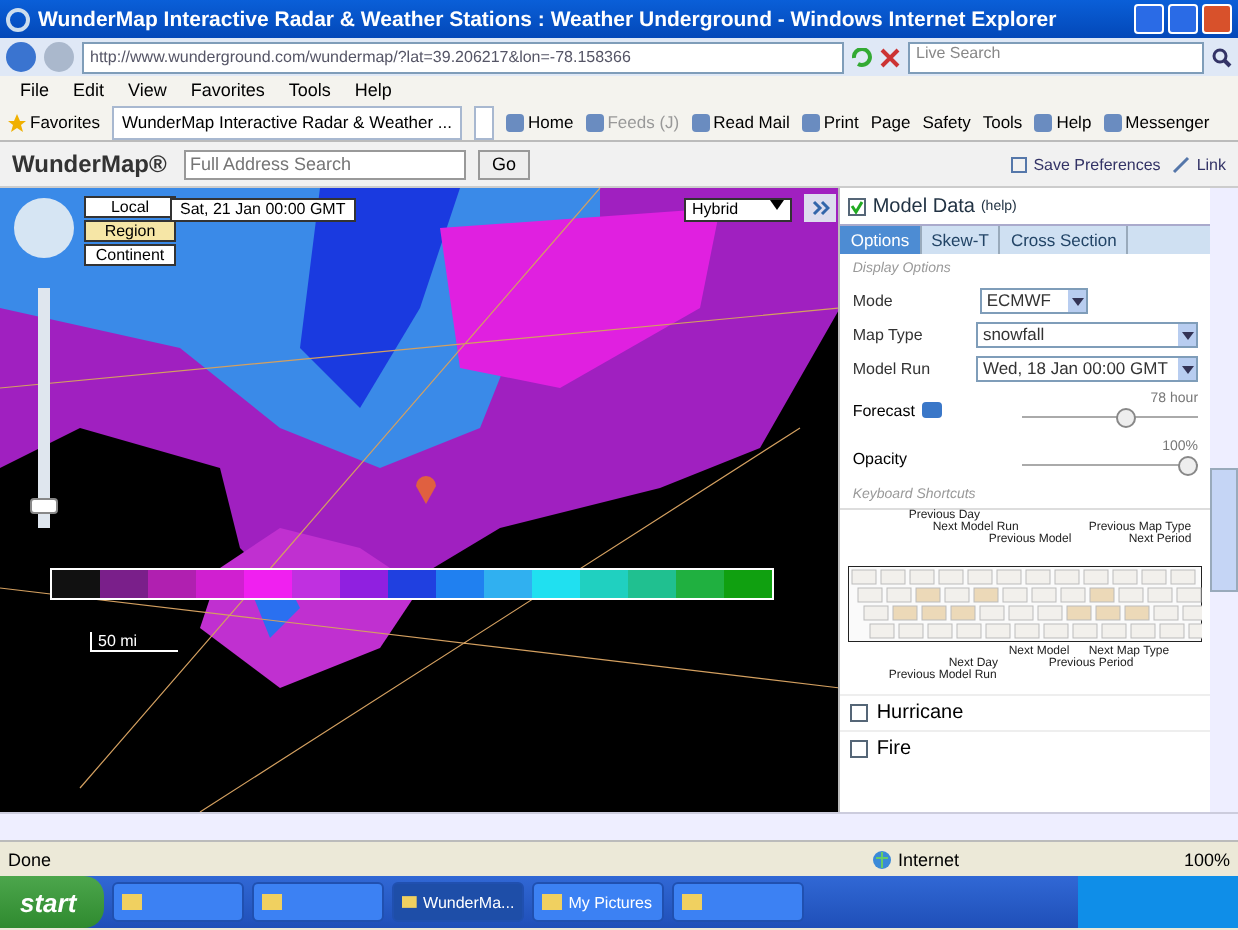  Describe the element at coordinates (130, 255) in the screenshot. I see `view-button: Continent` at that location.